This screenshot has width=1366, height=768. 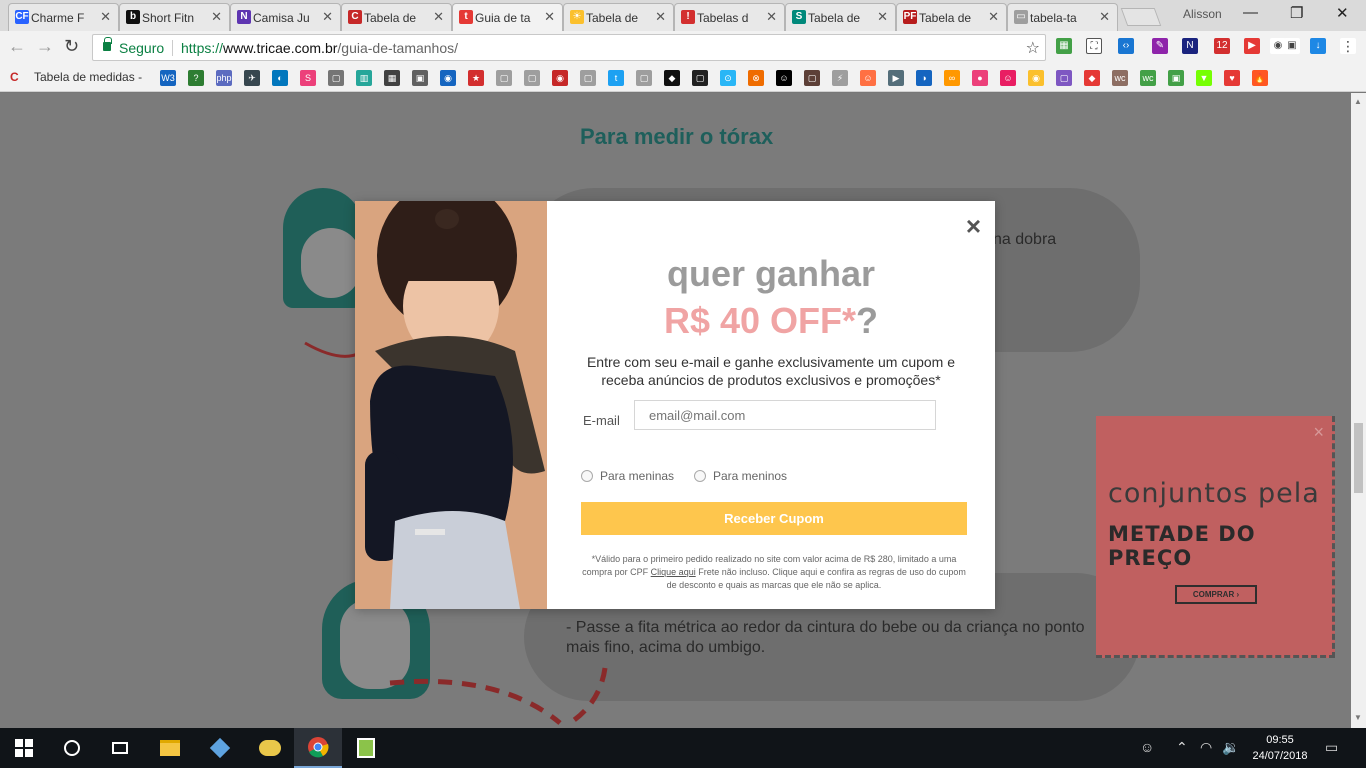 I want to click on bookmark-icon: php, so click(x=224, y=78).